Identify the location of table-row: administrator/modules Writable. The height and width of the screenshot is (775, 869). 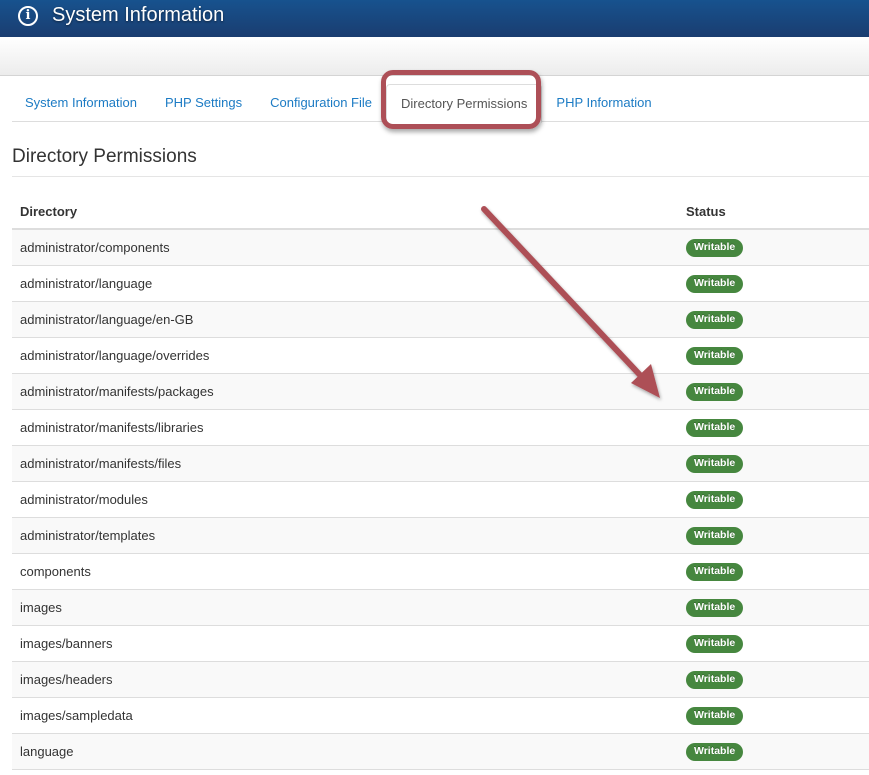
(440, 498).